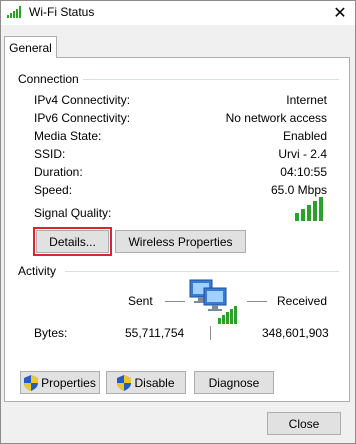 Image resolution: width=356 pixels, height=444 pixels. Describe the element at coordinates (202, 271) in the screenshot. I see `activity-divider` at that location.